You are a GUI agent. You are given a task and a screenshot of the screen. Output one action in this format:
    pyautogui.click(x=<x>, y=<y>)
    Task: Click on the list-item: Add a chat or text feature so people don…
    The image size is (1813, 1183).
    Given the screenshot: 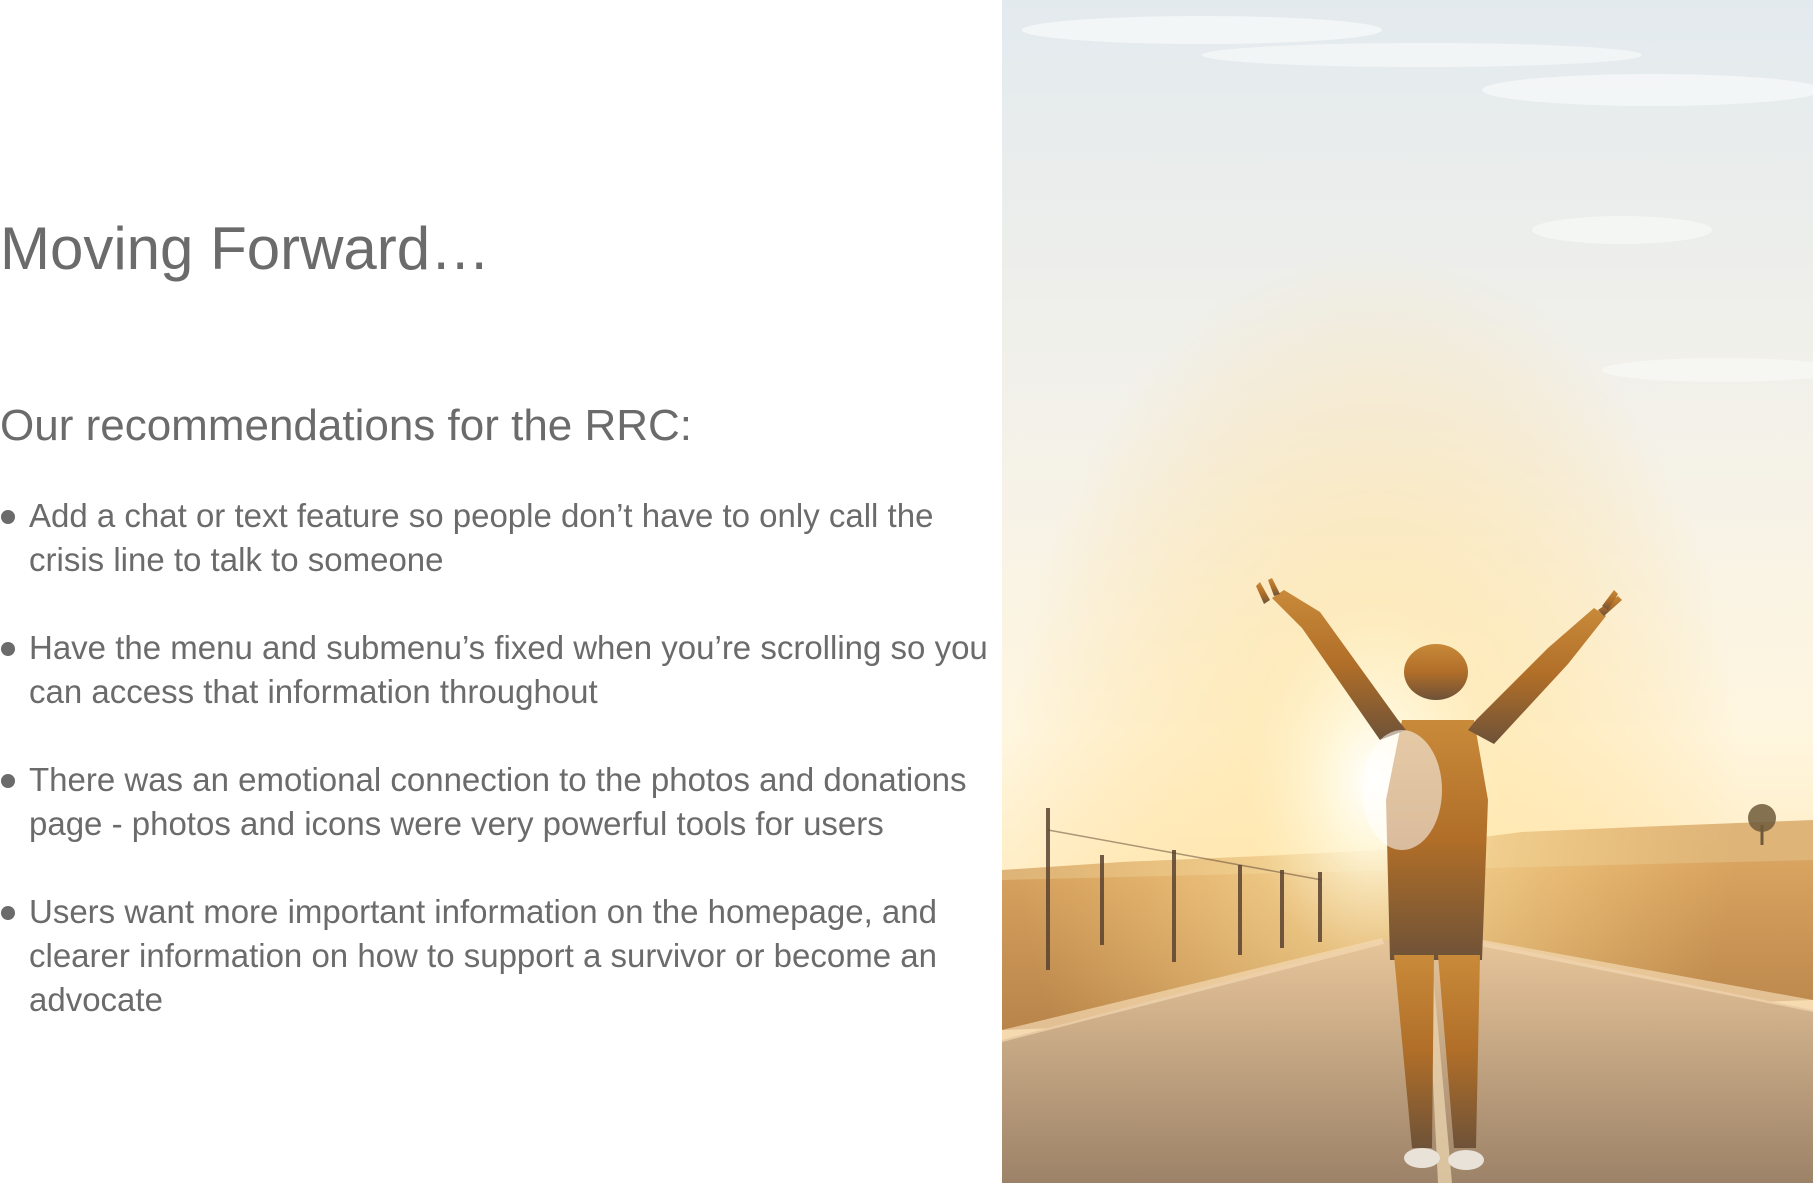 What is the action you would take?
    pyautogui.click(x=495, y=538)
    